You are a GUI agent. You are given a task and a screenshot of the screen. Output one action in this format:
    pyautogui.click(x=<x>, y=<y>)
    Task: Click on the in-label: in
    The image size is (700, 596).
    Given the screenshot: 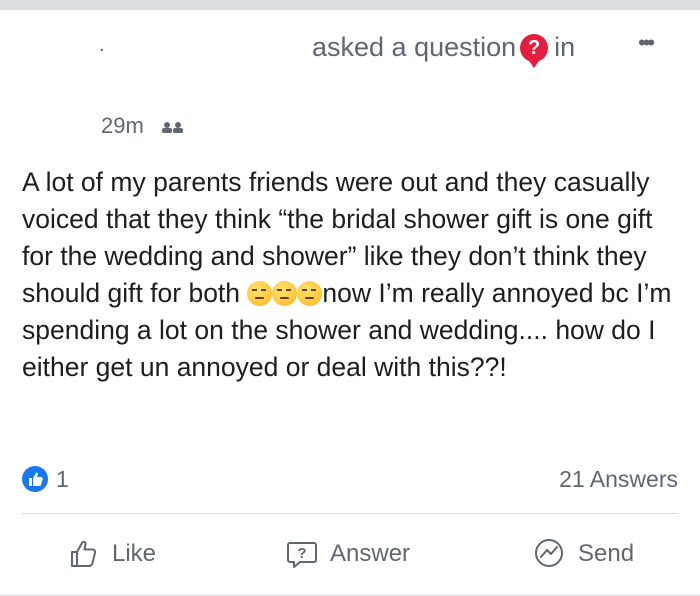 What is the action you would take?
    pyautogui.click(x=565, y=47)
    